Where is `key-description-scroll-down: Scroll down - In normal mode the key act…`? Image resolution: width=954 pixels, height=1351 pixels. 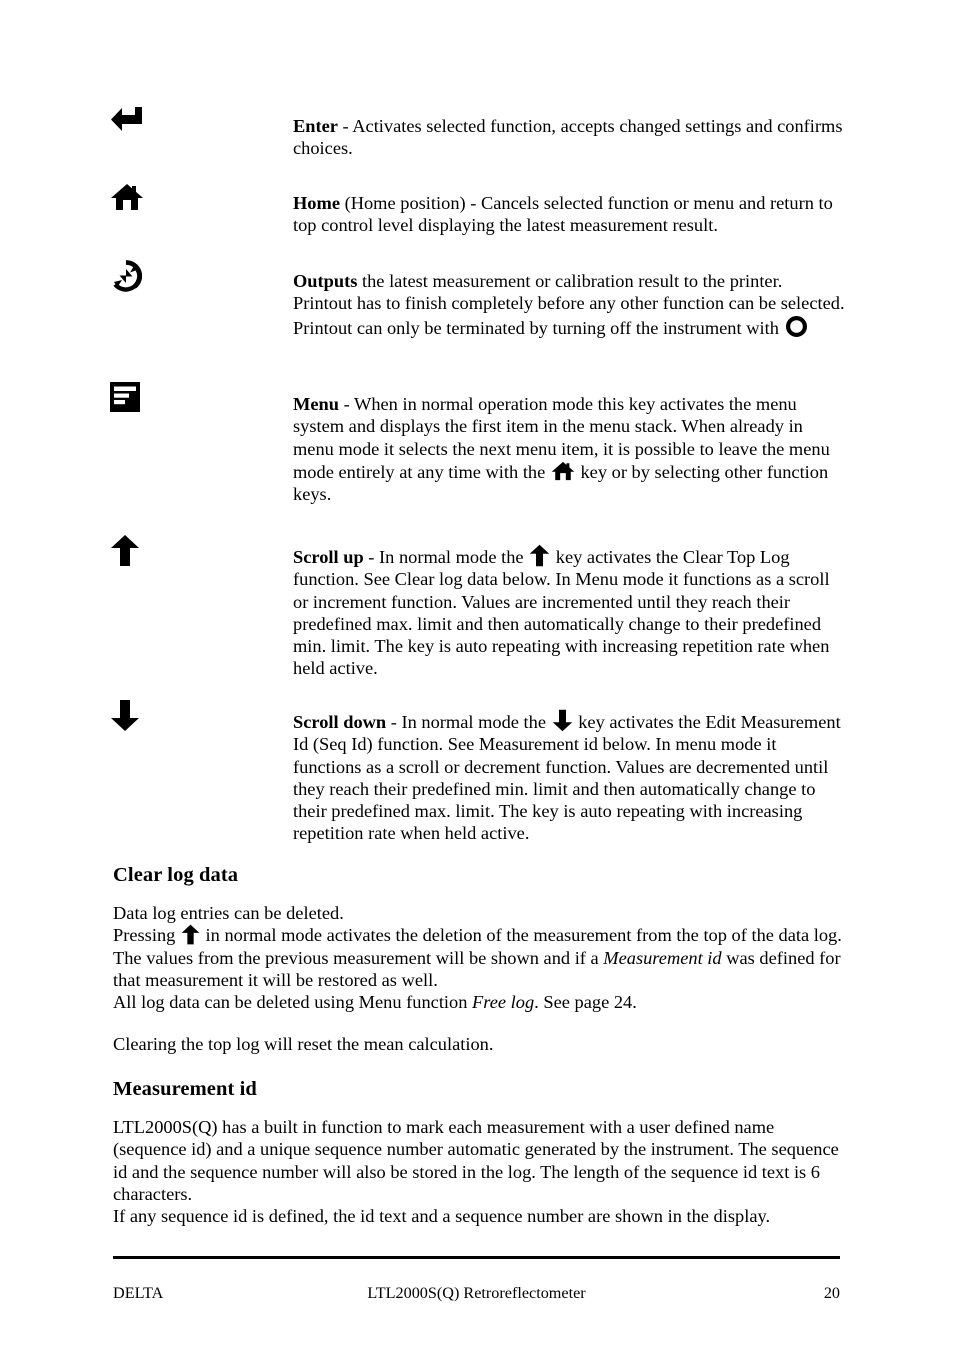
key-description-scroll-down: Scroll down - In normal mode the key act… is located at coordinates (569, 771).